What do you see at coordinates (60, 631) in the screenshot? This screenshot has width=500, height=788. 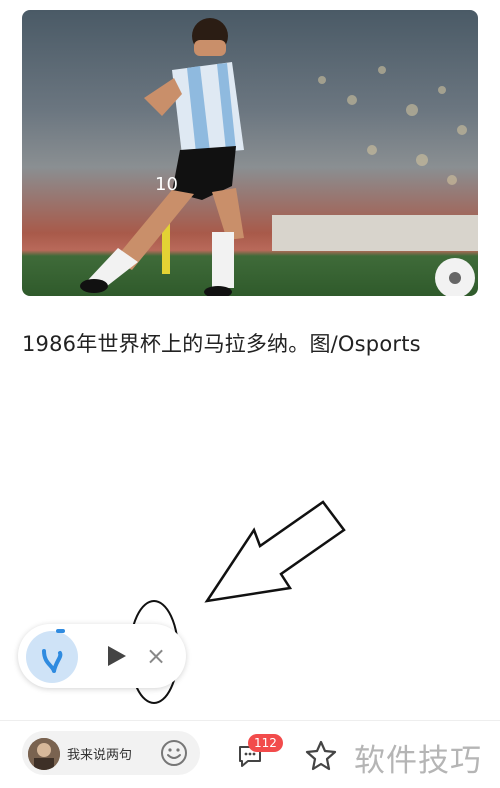 I see `progress-dot` at bounding box center [60, 631].